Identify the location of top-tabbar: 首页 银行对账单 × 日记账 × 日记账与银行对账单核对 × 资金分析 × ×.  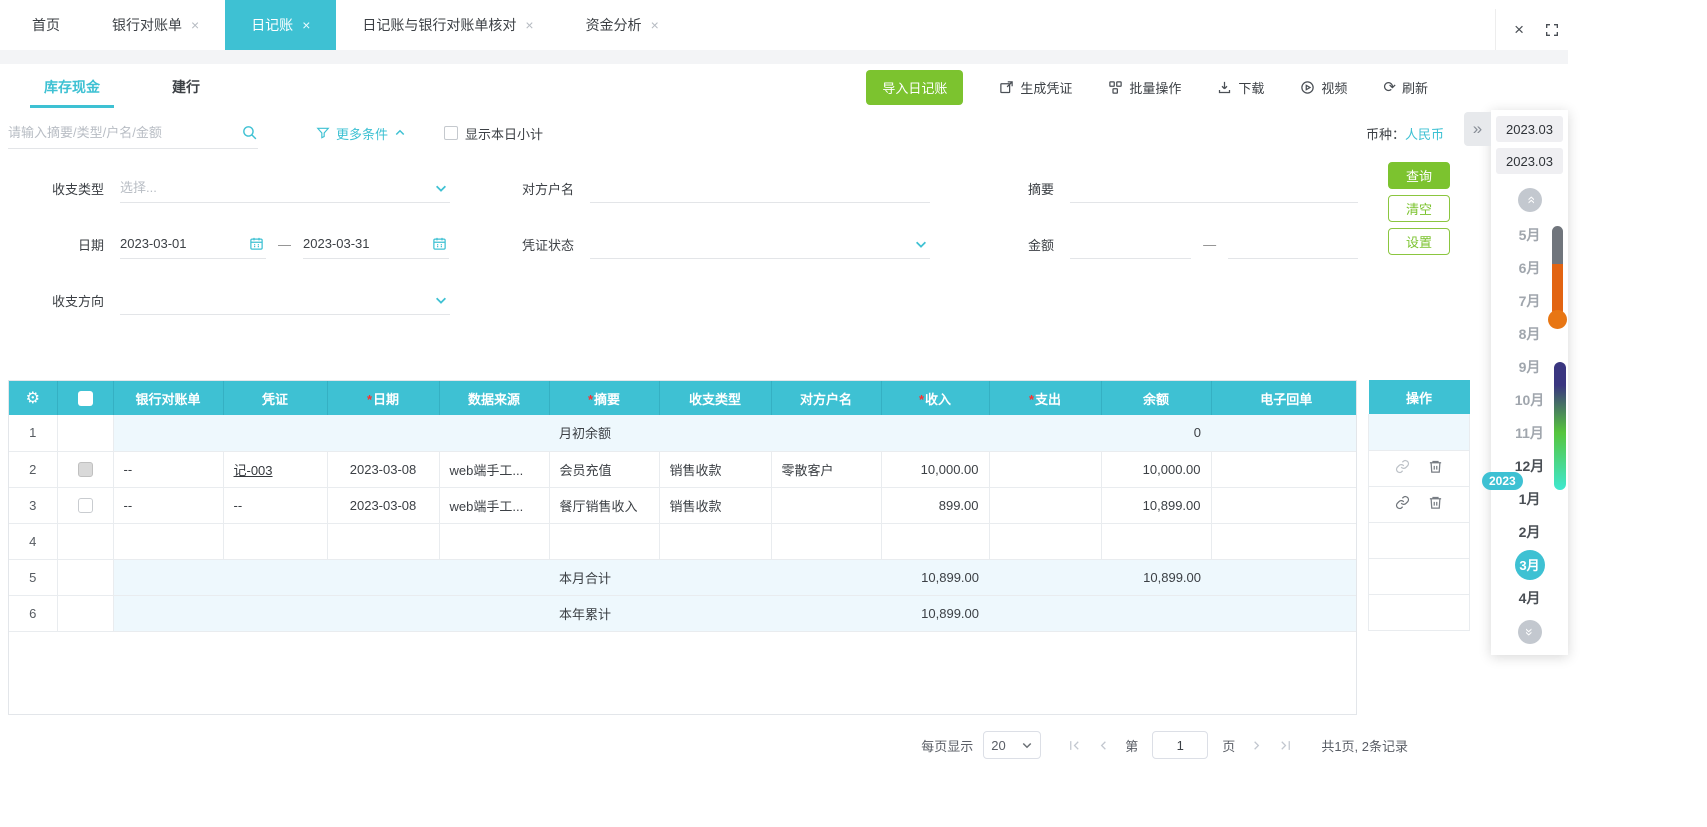
(784, 25).